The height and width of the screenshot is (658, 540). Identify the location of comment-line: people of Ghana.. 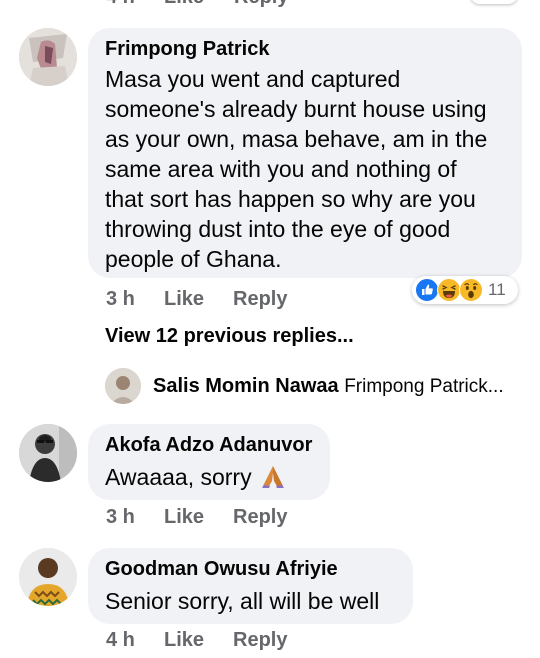
(193, 259).